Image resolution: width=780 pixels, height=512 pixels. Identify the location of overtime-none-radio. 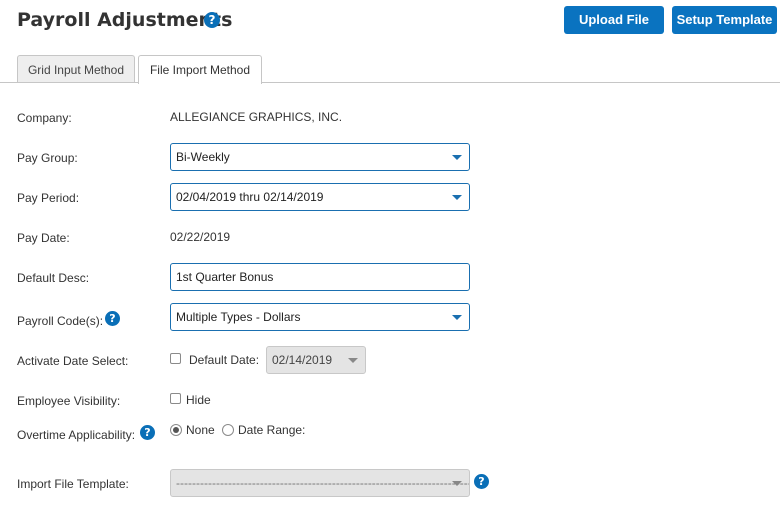
(176, 430).